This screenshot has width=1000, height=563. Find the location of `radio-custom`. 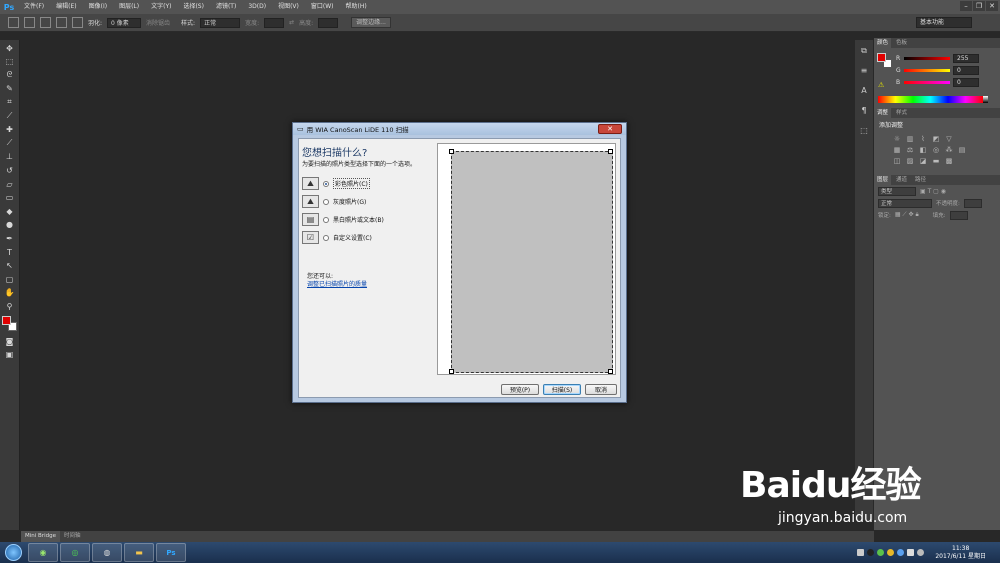

radio-custom is located at coordinates (326, 237).